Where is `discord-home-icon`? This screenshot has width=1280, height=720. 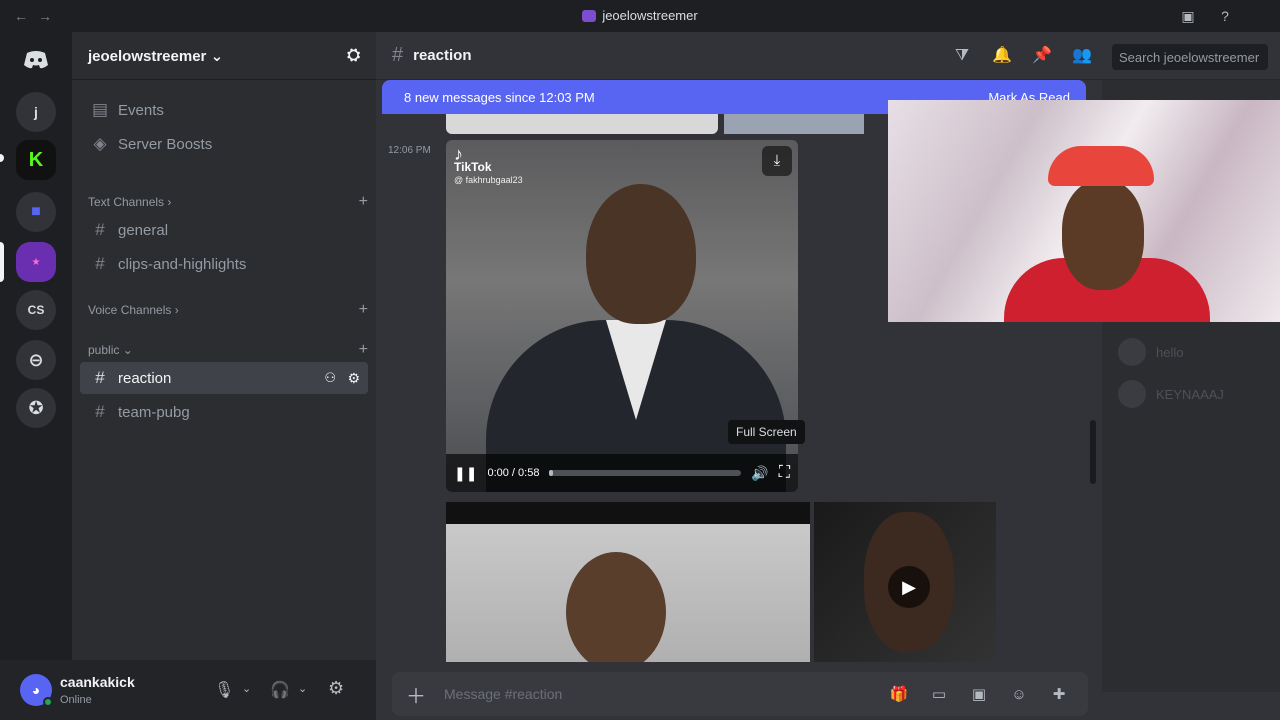
discord-home-icon is located at coordinates (36, 60).